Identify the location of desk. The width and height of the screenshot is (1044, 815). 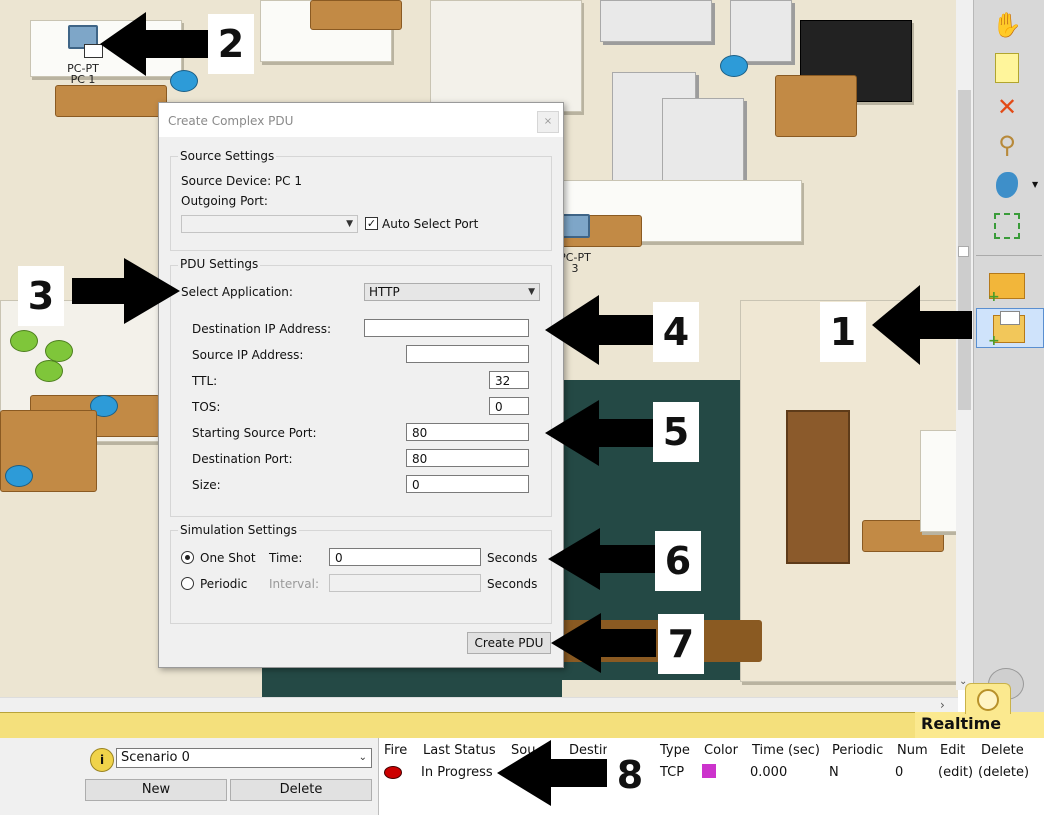
(111, 101).